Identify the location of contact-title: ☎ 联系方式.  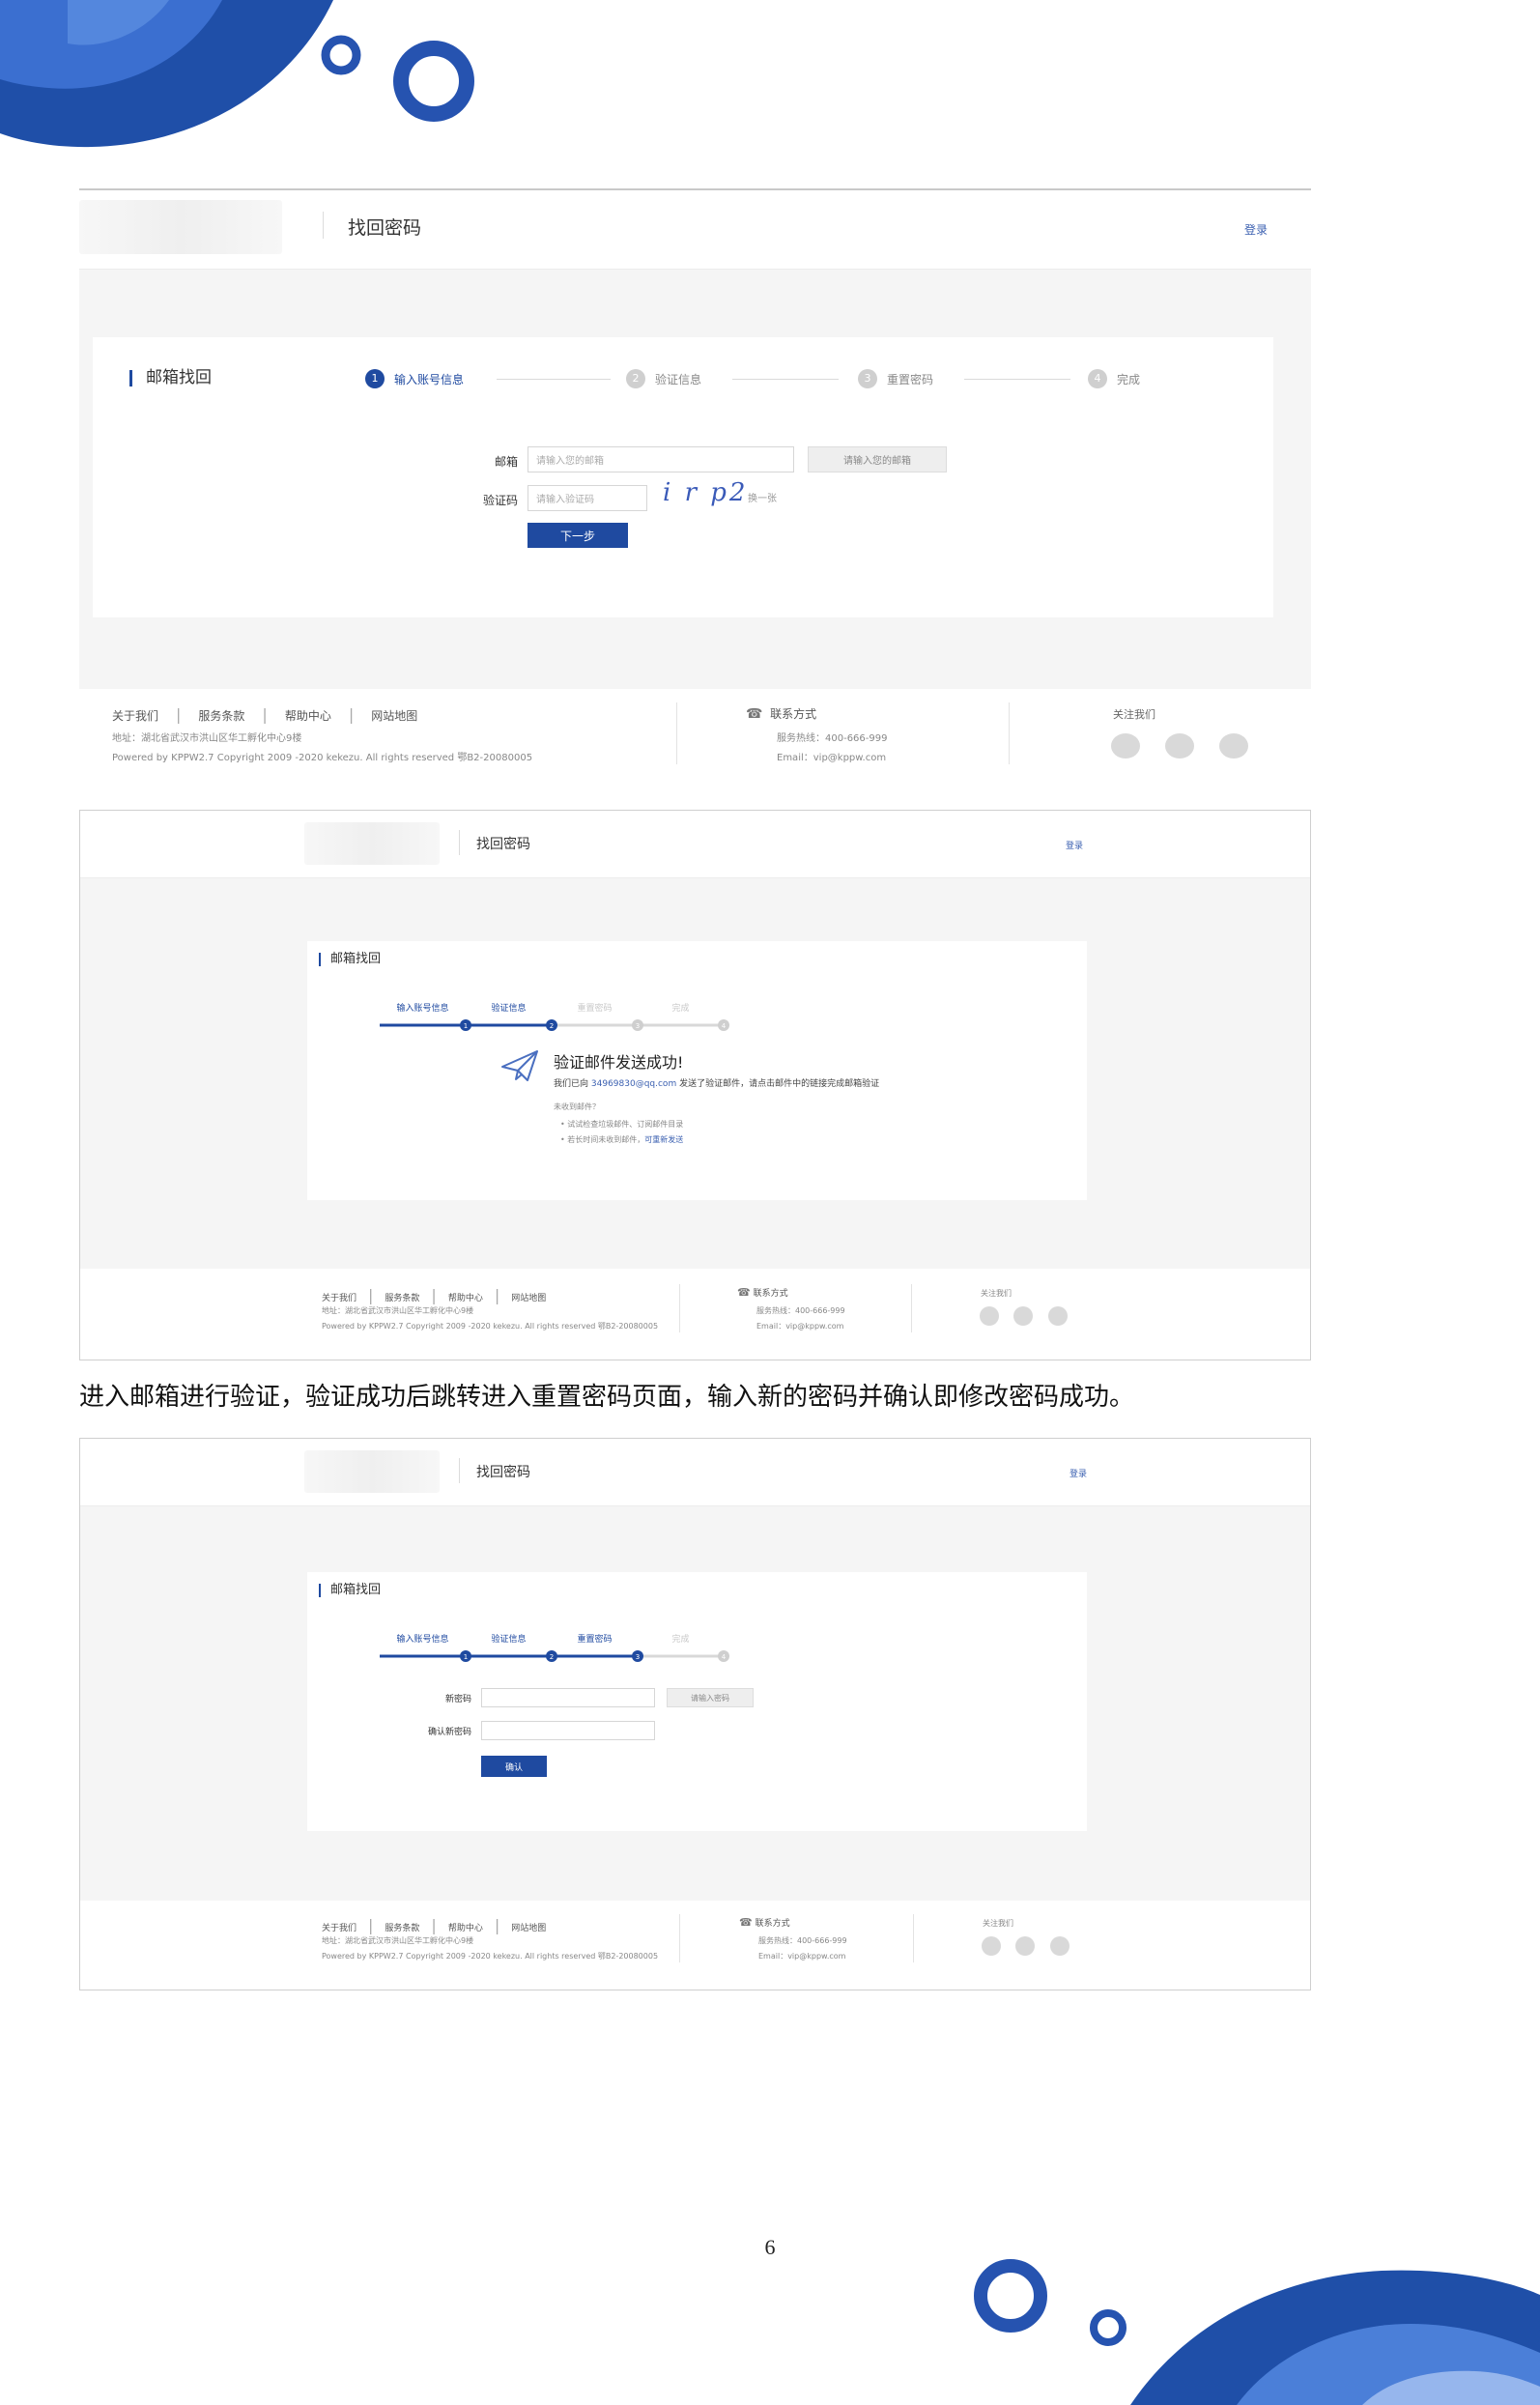
(781, 713).